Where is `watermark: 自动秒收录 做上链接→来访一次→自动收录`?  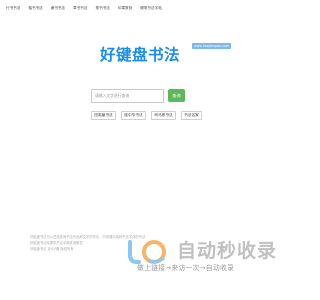
watermark: 自动秒收录 做上链接→来访一次→自动收录 is located at coordinates (205, 256).